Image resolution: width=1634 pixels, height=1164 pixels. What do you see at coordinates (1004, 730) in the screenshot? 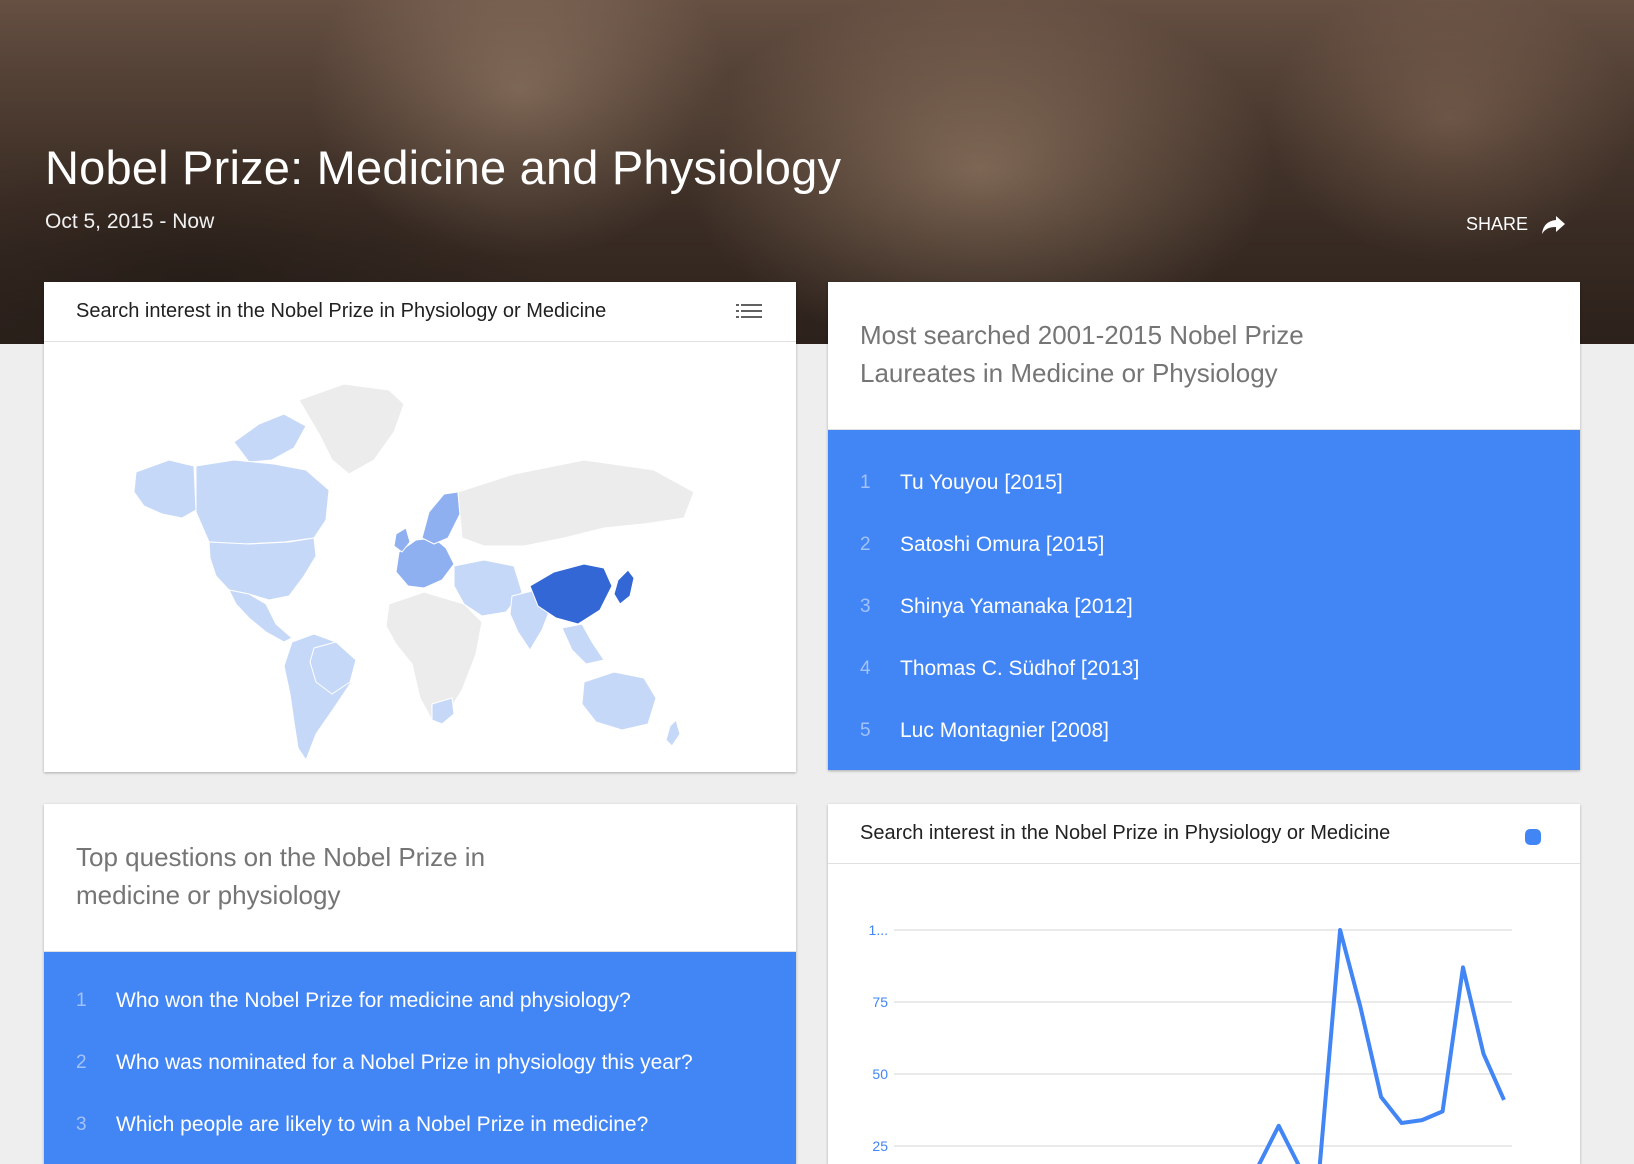
I see `laureate-name: Luc Montagnier [2008]` at bounding box center [1004, 730].